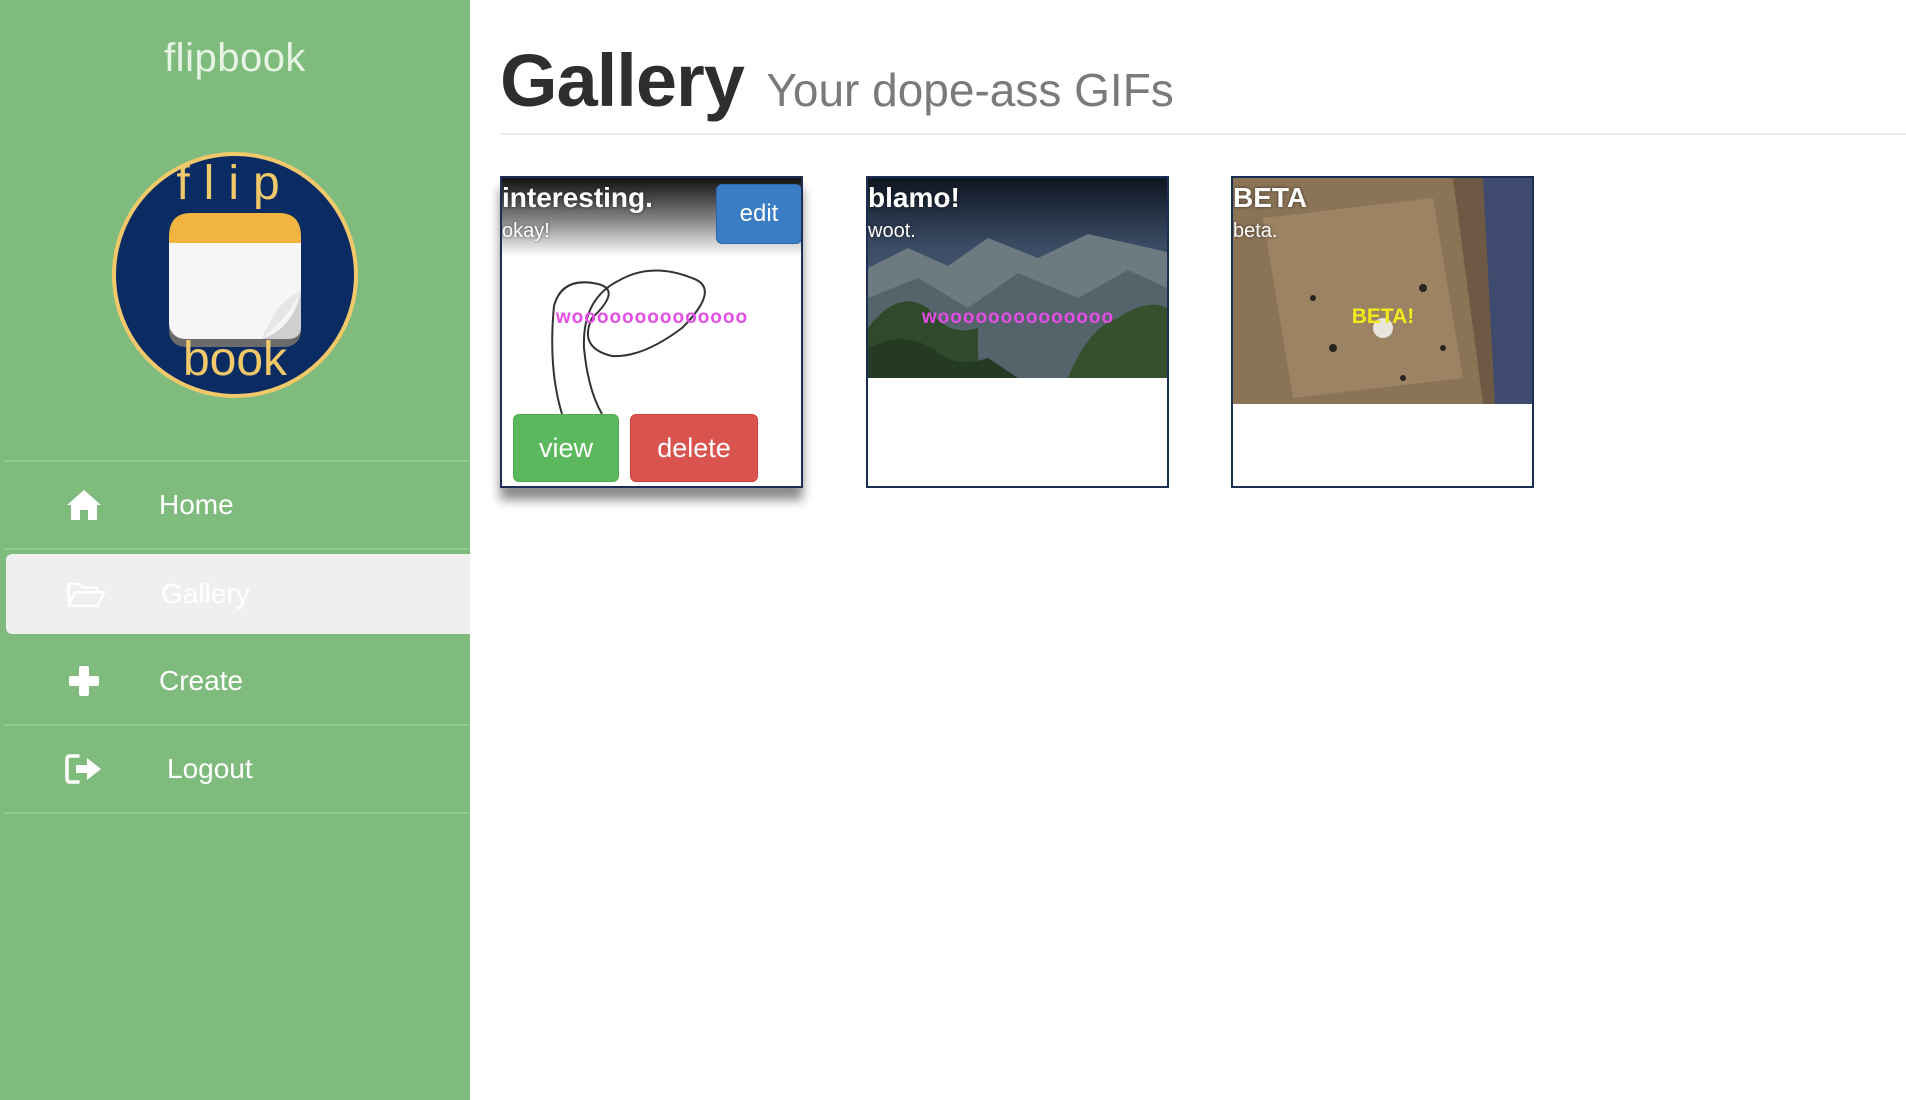  I want to click on view-button: view, so click(566, 448).